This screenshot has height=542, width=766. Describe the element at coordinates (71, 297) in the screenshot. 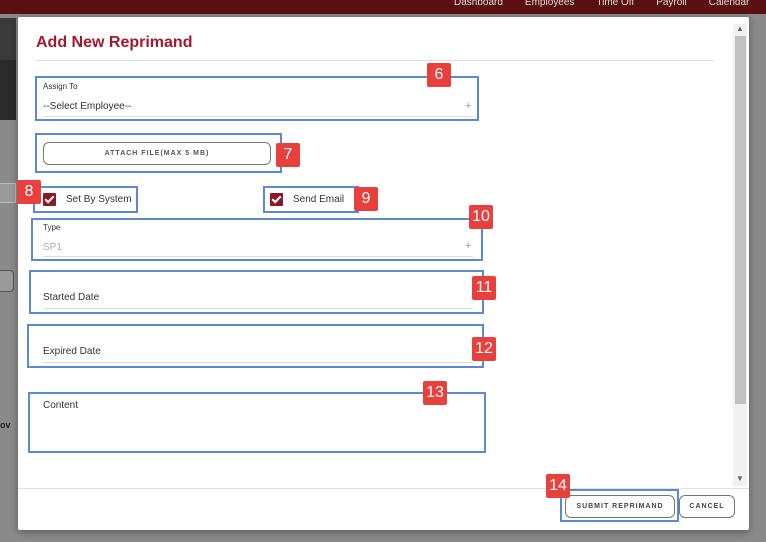

I see `started-date-label: Started Date` at that location.